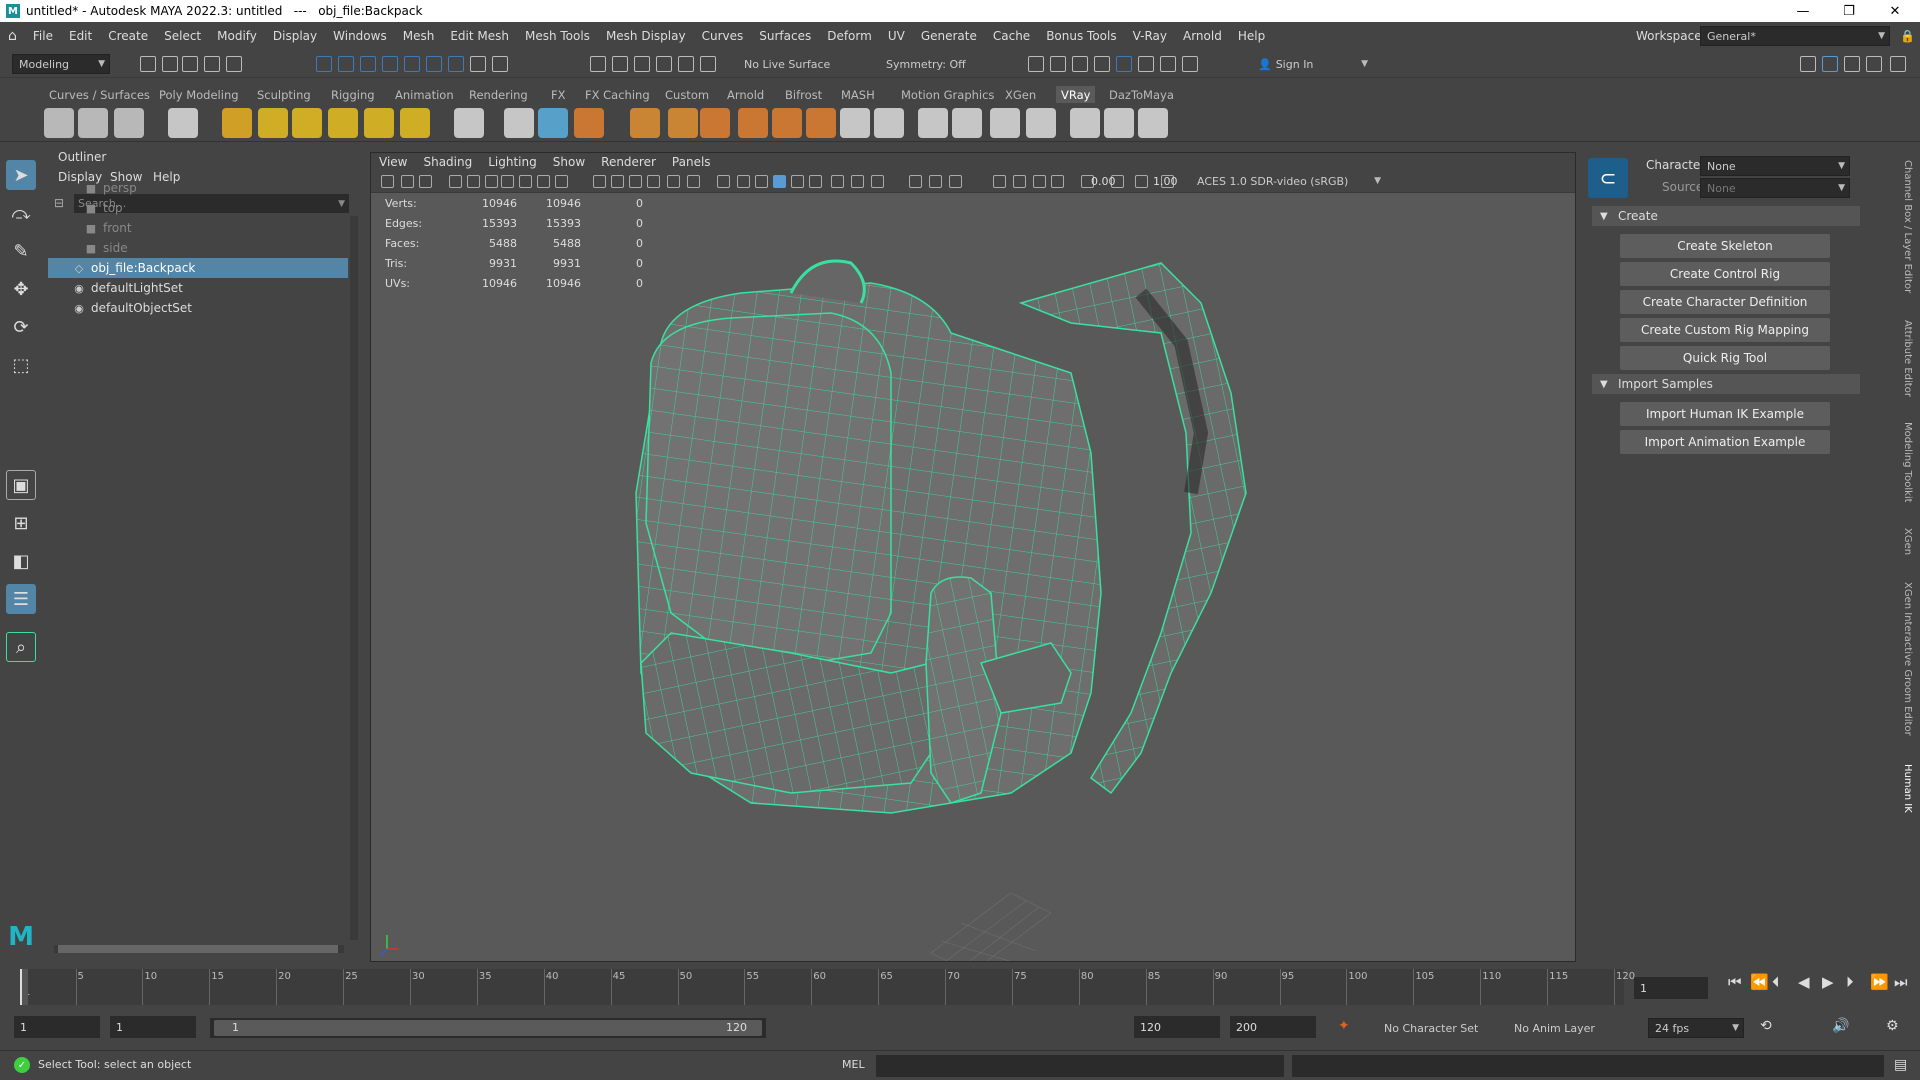 Image resolution: width=1920 pixels, height=1080 pixels. What do you see at coordinates (1907, 541) in the screenshot?
I see `side-tab-xgen: XGen` at bounding box center [1907, 541].